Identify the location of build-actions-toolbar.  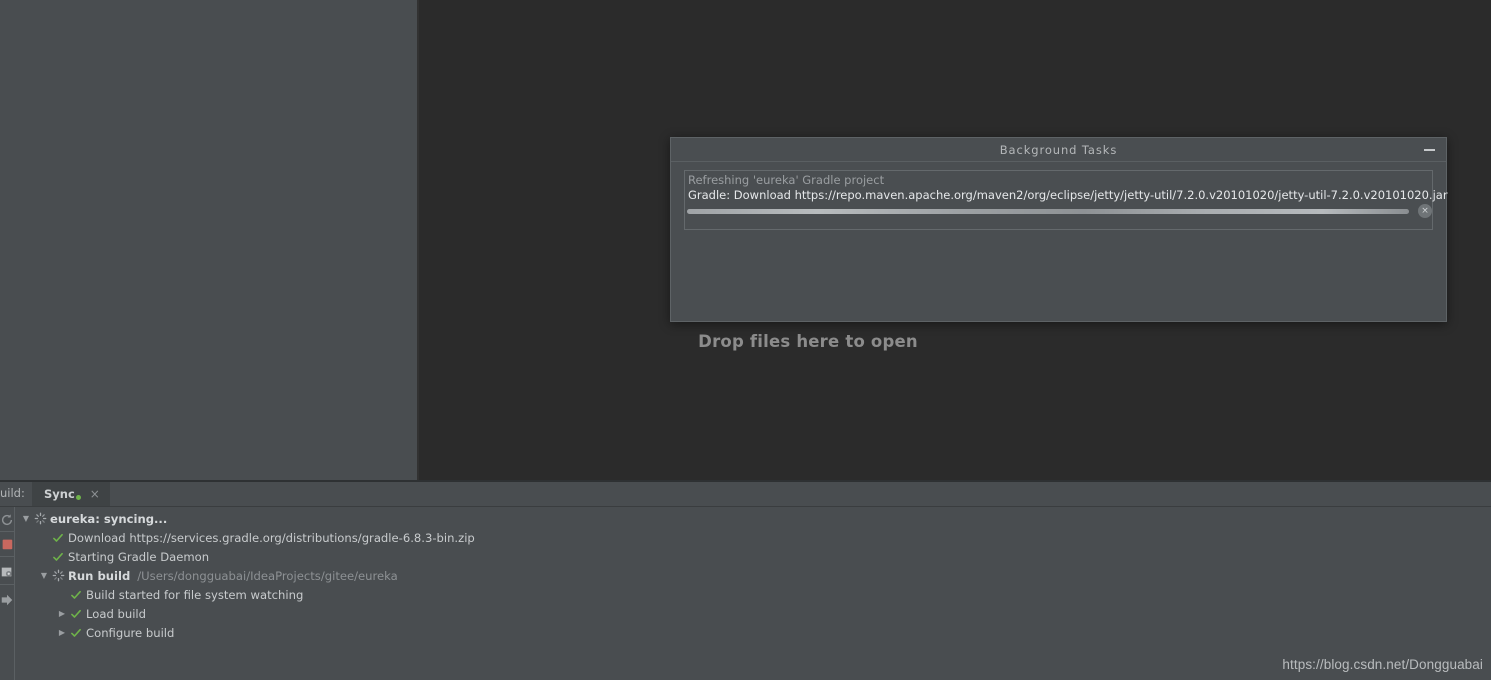
(7, 594).